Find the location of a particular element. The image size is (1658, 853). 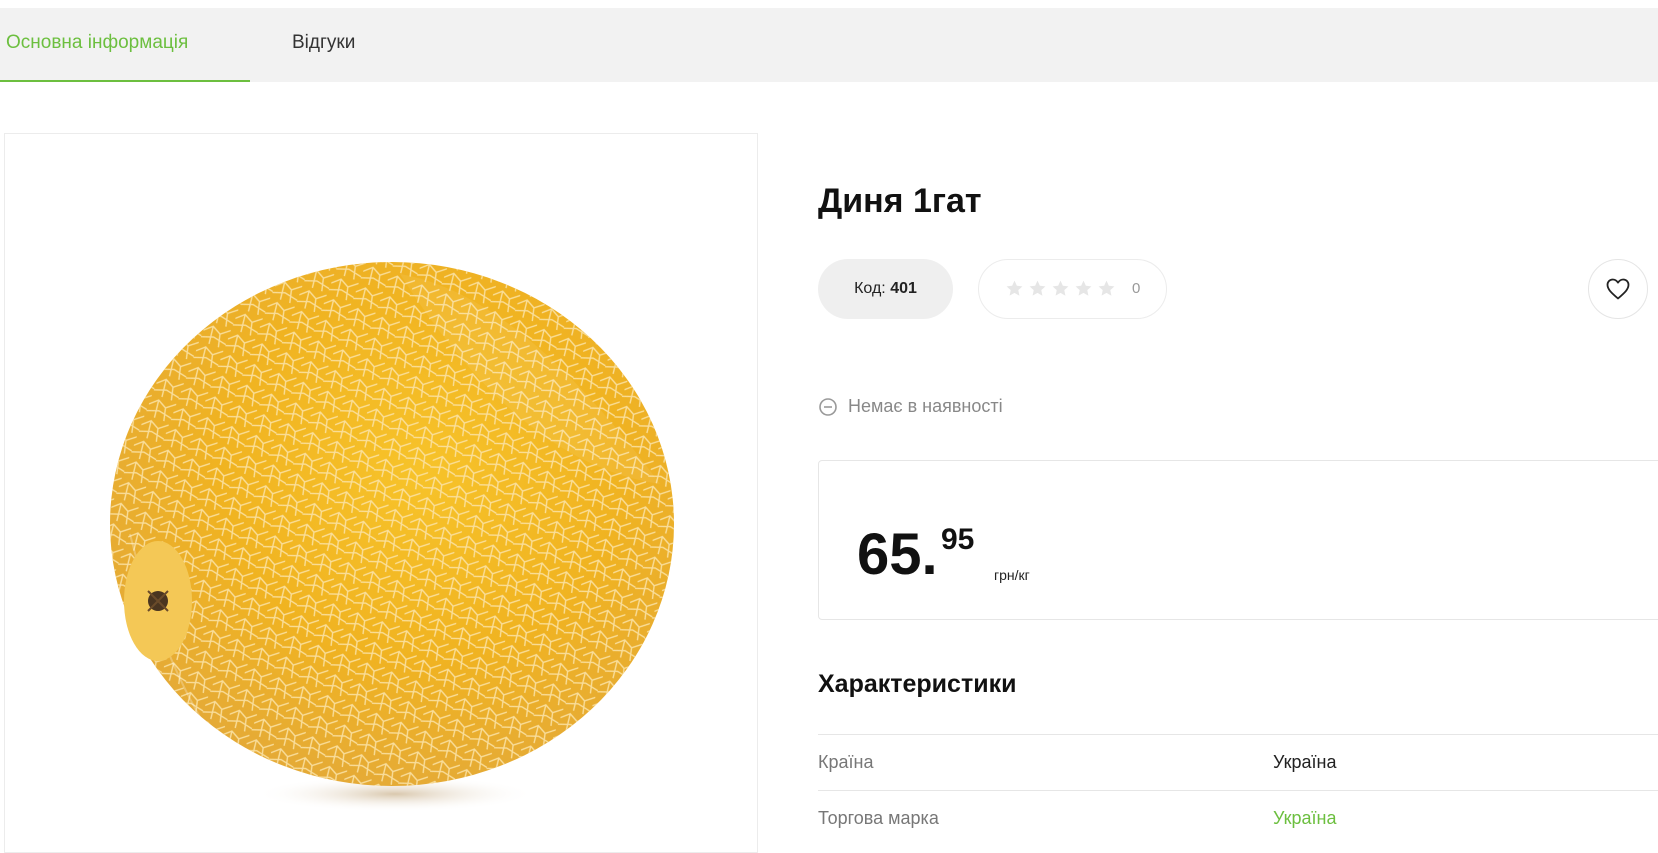

tab-main-info: Основна інформація is located at coordinates (125, 45).